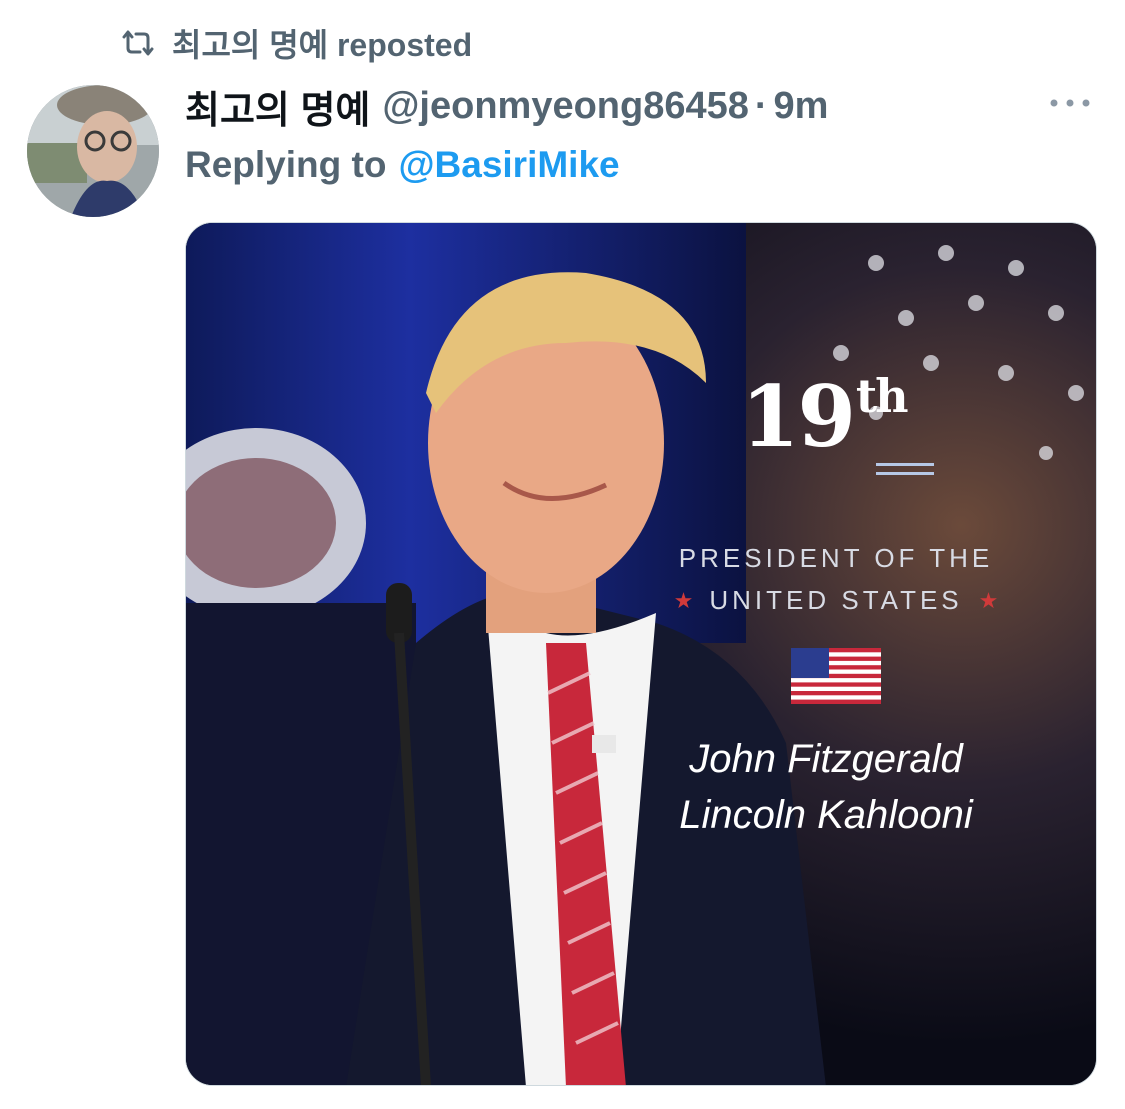 The width and height of the screenshot is (1125, 1109). Describe the element at coordinates (277, 106) in the screenshot. I see `display-name: 최고의 명예` at that location.